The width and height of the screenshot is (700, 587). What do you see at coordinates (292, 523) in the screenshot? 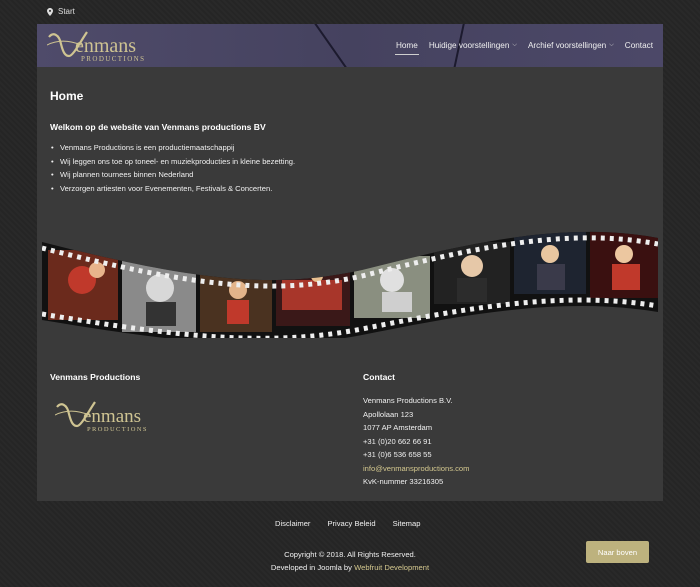
I see `disclaimer-link: Disclaimer` at bounding box center [292, 523].